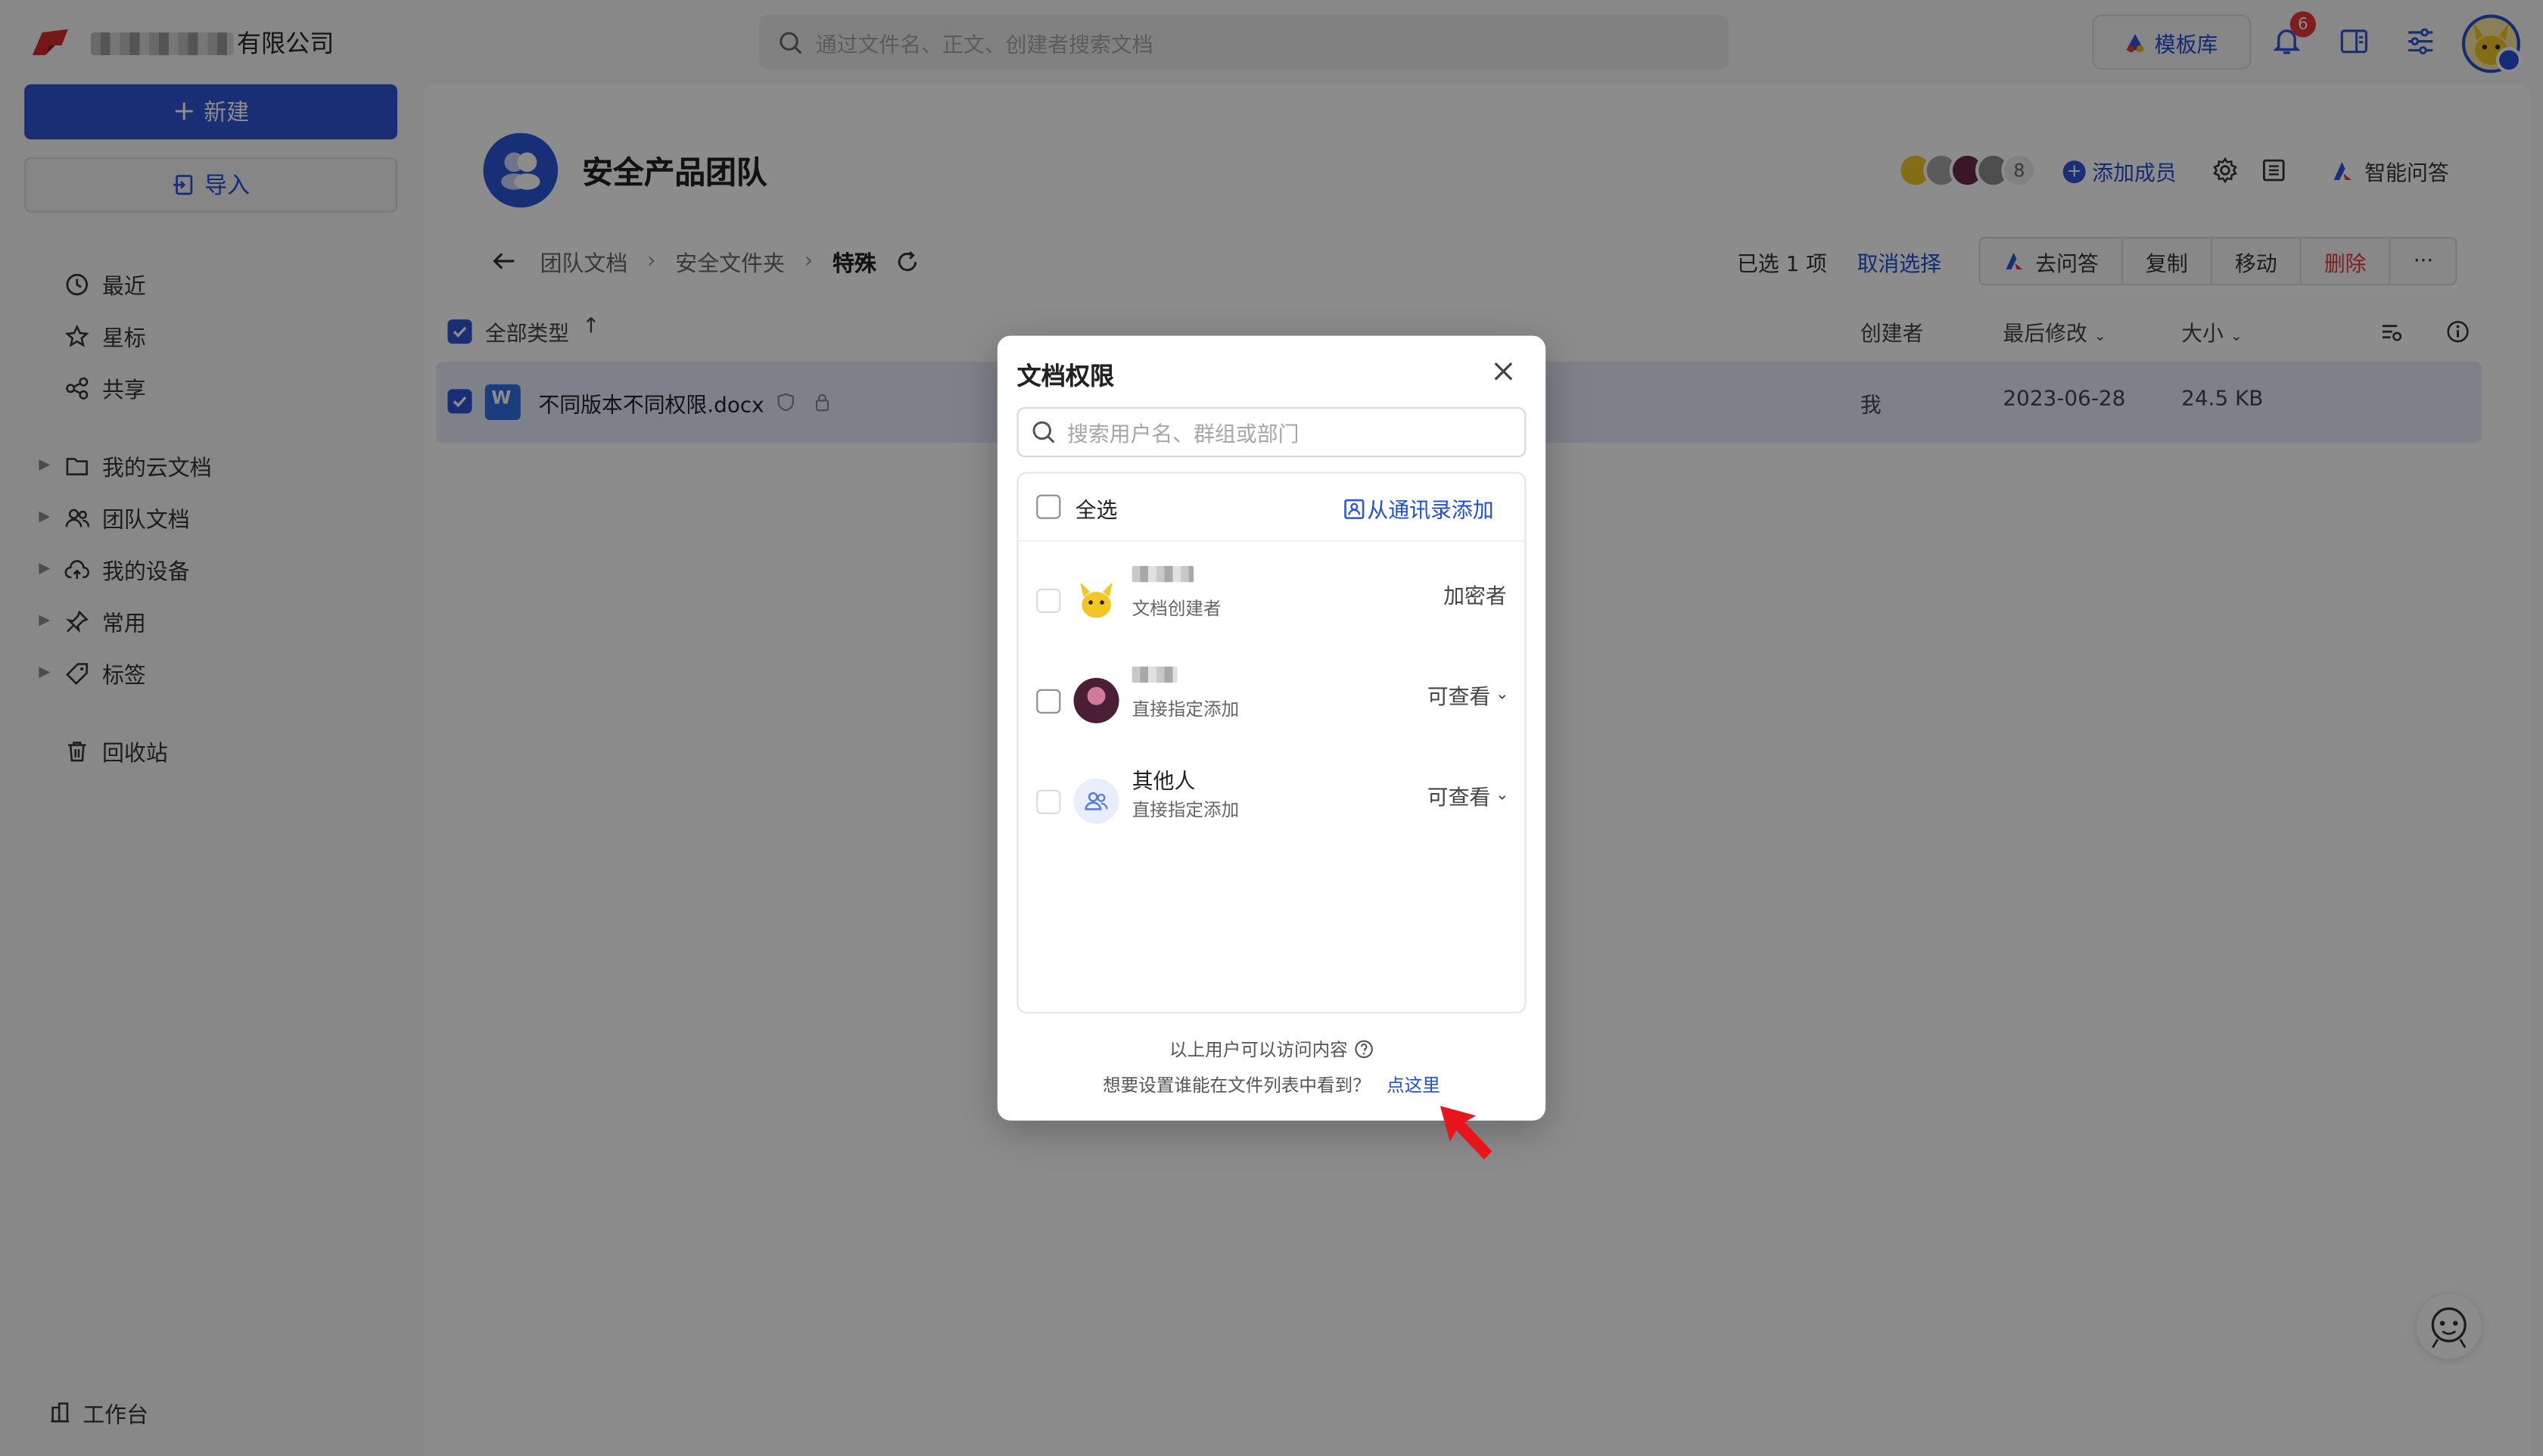 The image size is (2543, 1456). I want to click on member-subtitle: 文档创建者, so click(1176, 609).